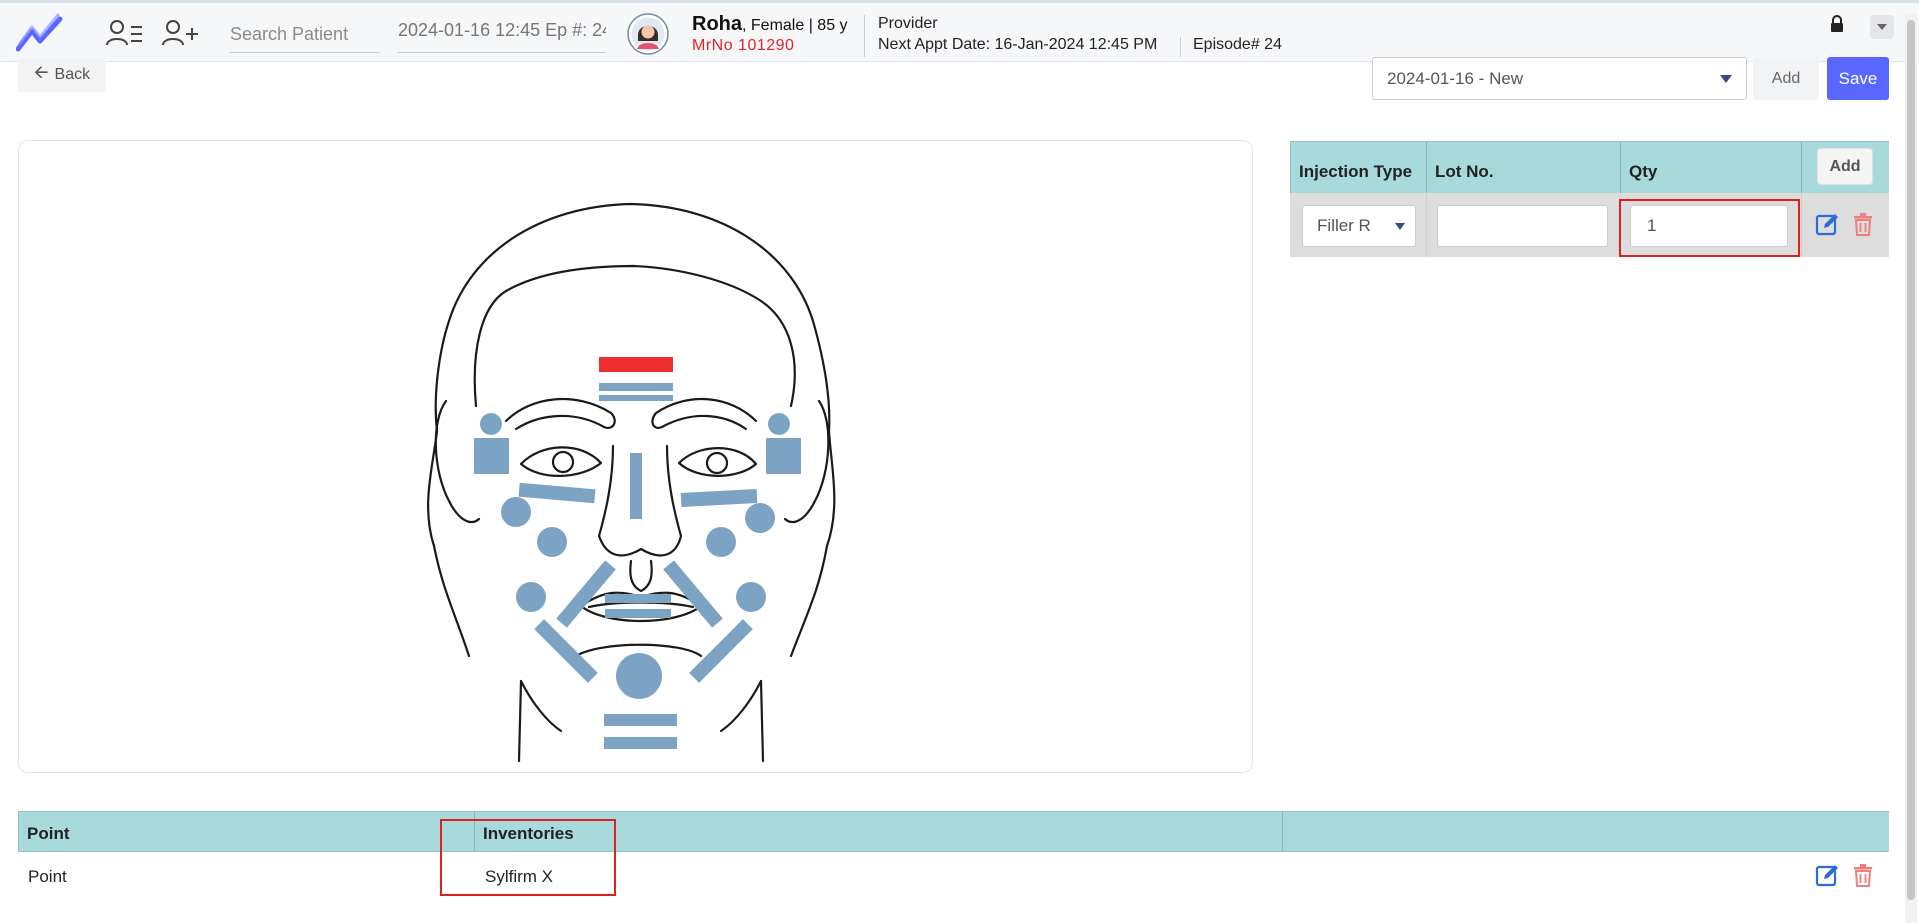 The height and width of the screenshot is (923, 1919). What do you see at coordinates (1523, 168) in the screenshot?
I see `col-lot-no: Lot No.` at bounding box center [1523, 168].